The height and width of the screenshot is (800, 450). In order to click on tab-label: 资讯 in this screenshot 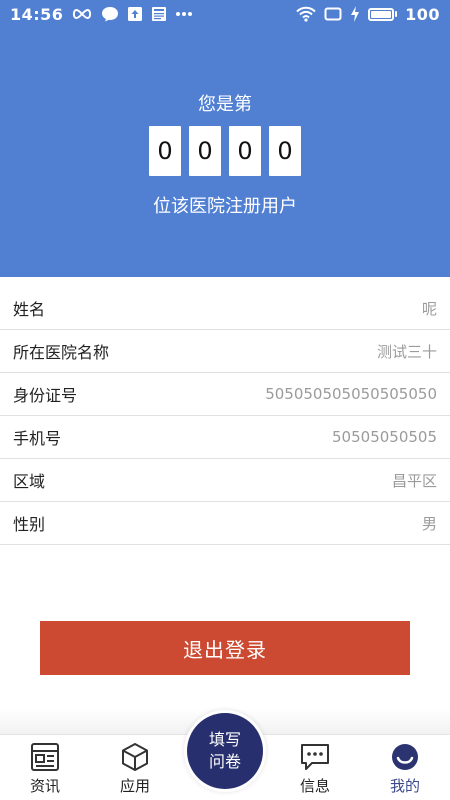, I will do `click(44, 786)`.